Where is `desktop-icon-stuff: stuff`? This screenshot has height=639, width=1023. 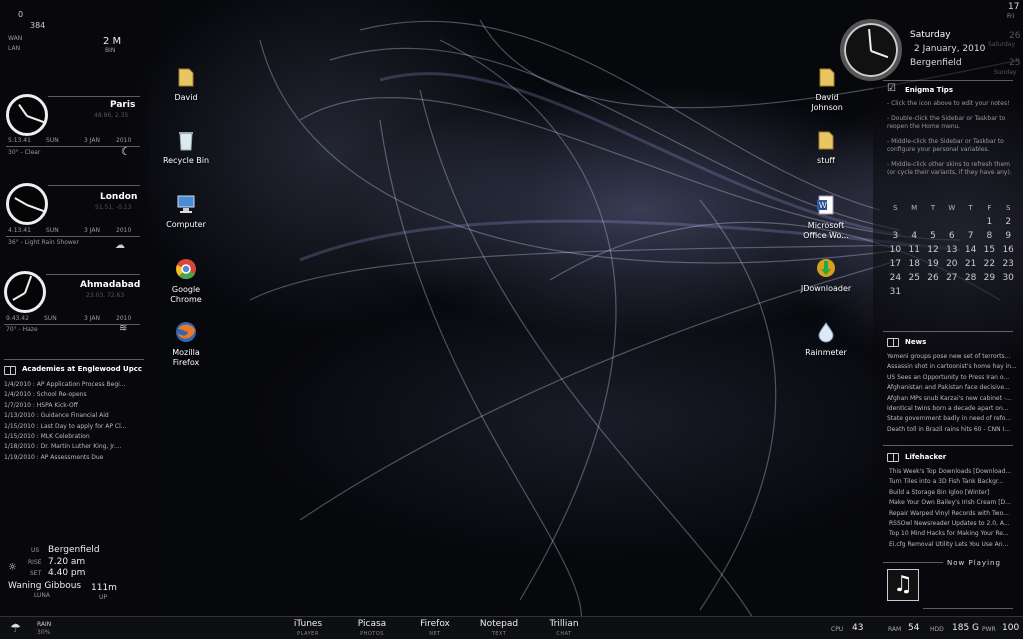
desktop-icon-stuff: stuff is located at coordinates (826, 147).